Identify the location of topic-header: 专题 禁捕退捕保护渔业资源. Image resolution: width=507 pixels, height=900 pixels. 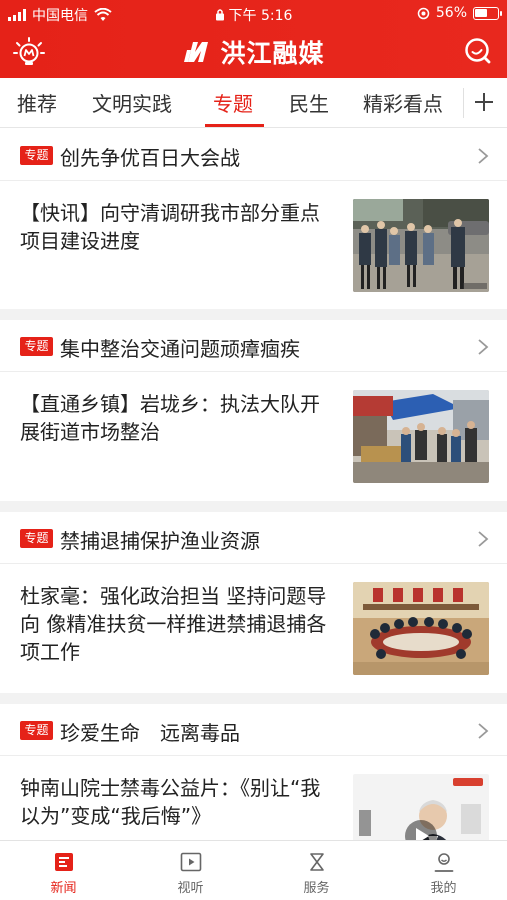
(253, 538).